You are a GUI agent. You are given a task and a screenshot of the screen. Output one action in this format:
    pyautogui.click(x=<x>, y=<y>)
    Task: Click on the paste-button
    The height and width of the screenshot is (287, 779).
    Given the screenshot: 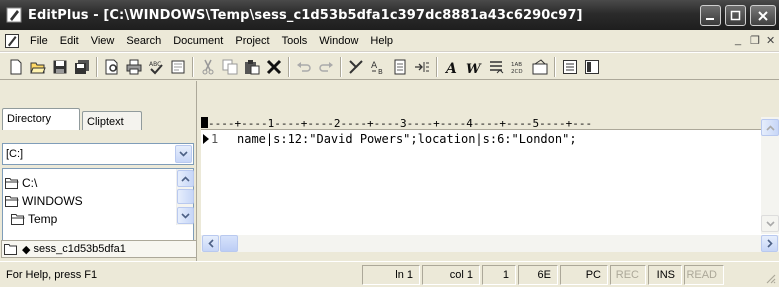 What is the action you would take?
    pyautogui.click(x=252, y=67)
    